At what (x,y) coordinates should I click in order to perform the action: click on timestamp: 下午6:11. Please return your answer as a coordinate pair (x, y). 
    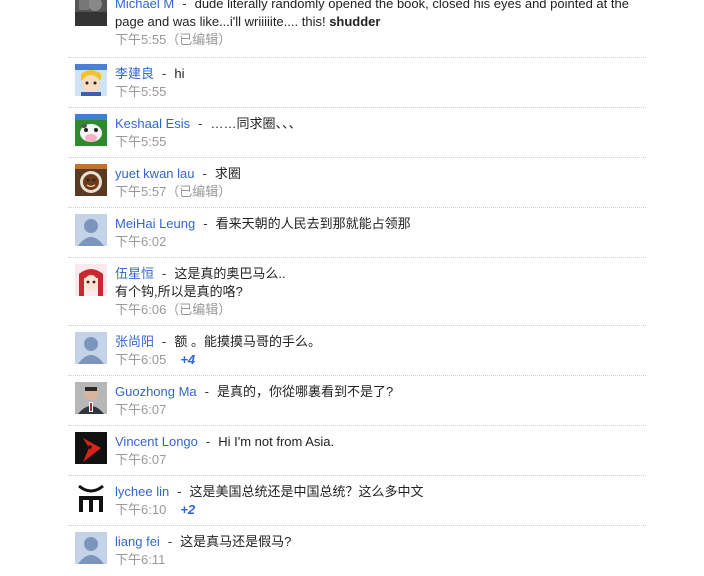
    Looking at the image, I should click on (140, 559).